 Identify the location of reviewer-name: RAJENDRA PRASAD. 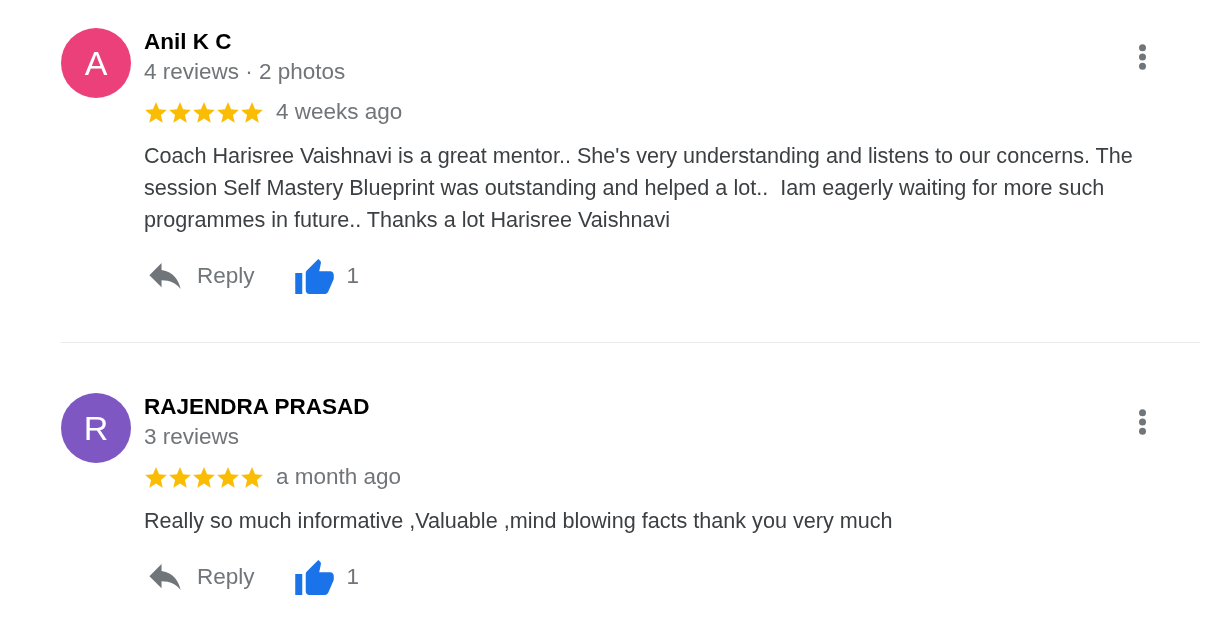
(257, 407).